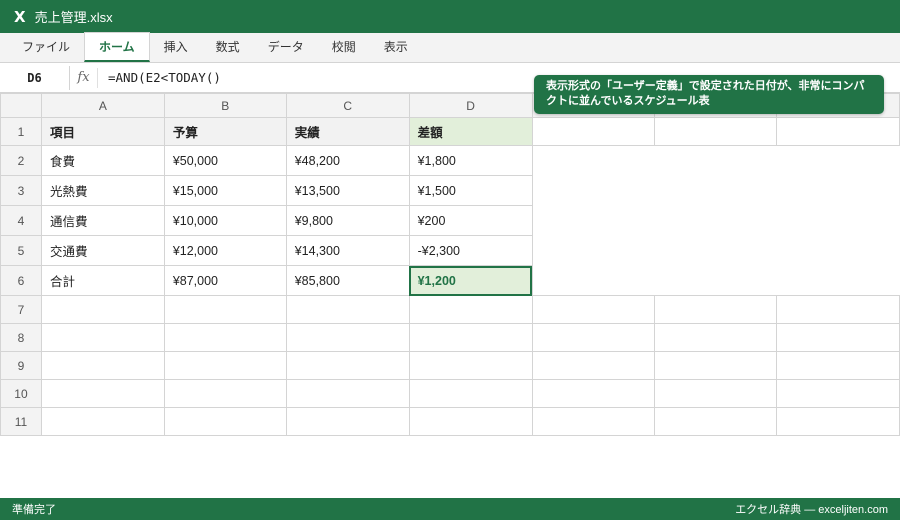 The height and width of the screenshot is (520, 900). I want to click on cell: ¥13,500, so click(347, 190).